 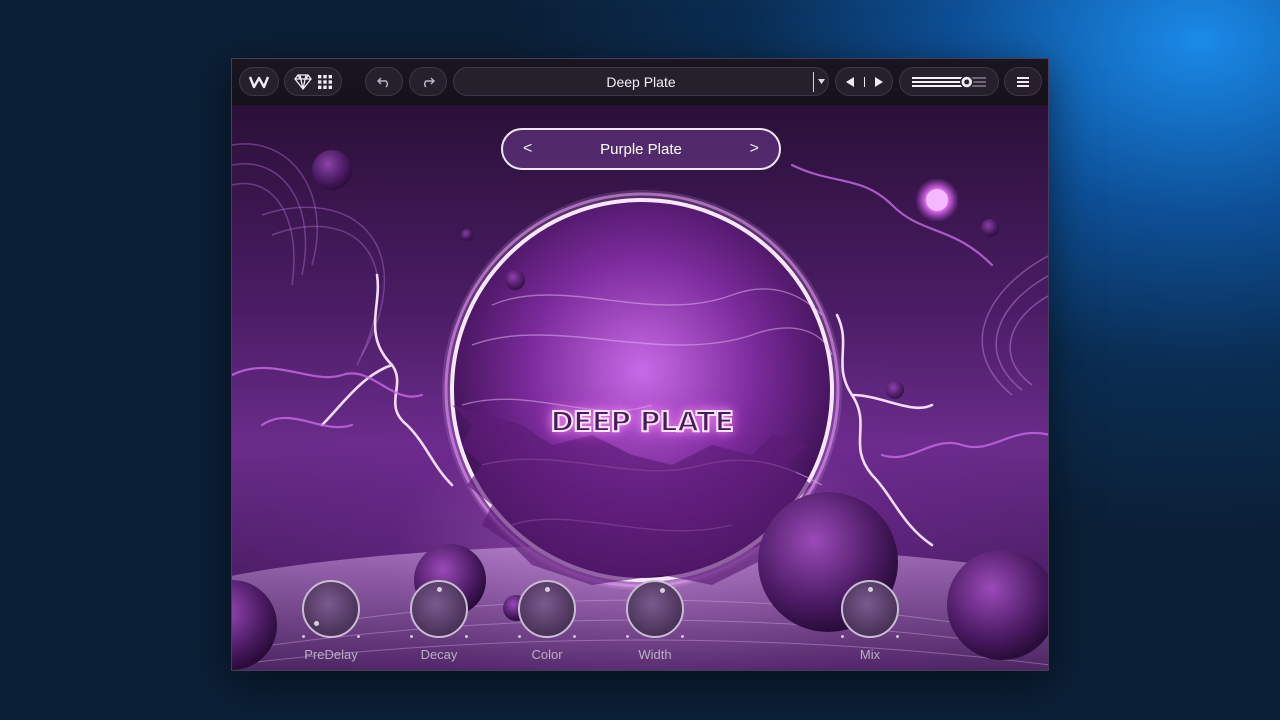 I want to click on knob-label: Mix, so click(x=870, y=654).